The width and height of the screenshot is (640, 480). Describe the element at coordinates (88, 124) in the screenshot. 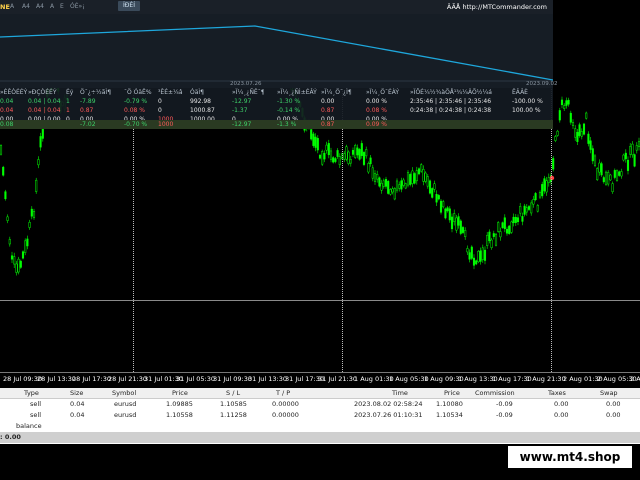

I see `stats-cell: -7.02` at that location.